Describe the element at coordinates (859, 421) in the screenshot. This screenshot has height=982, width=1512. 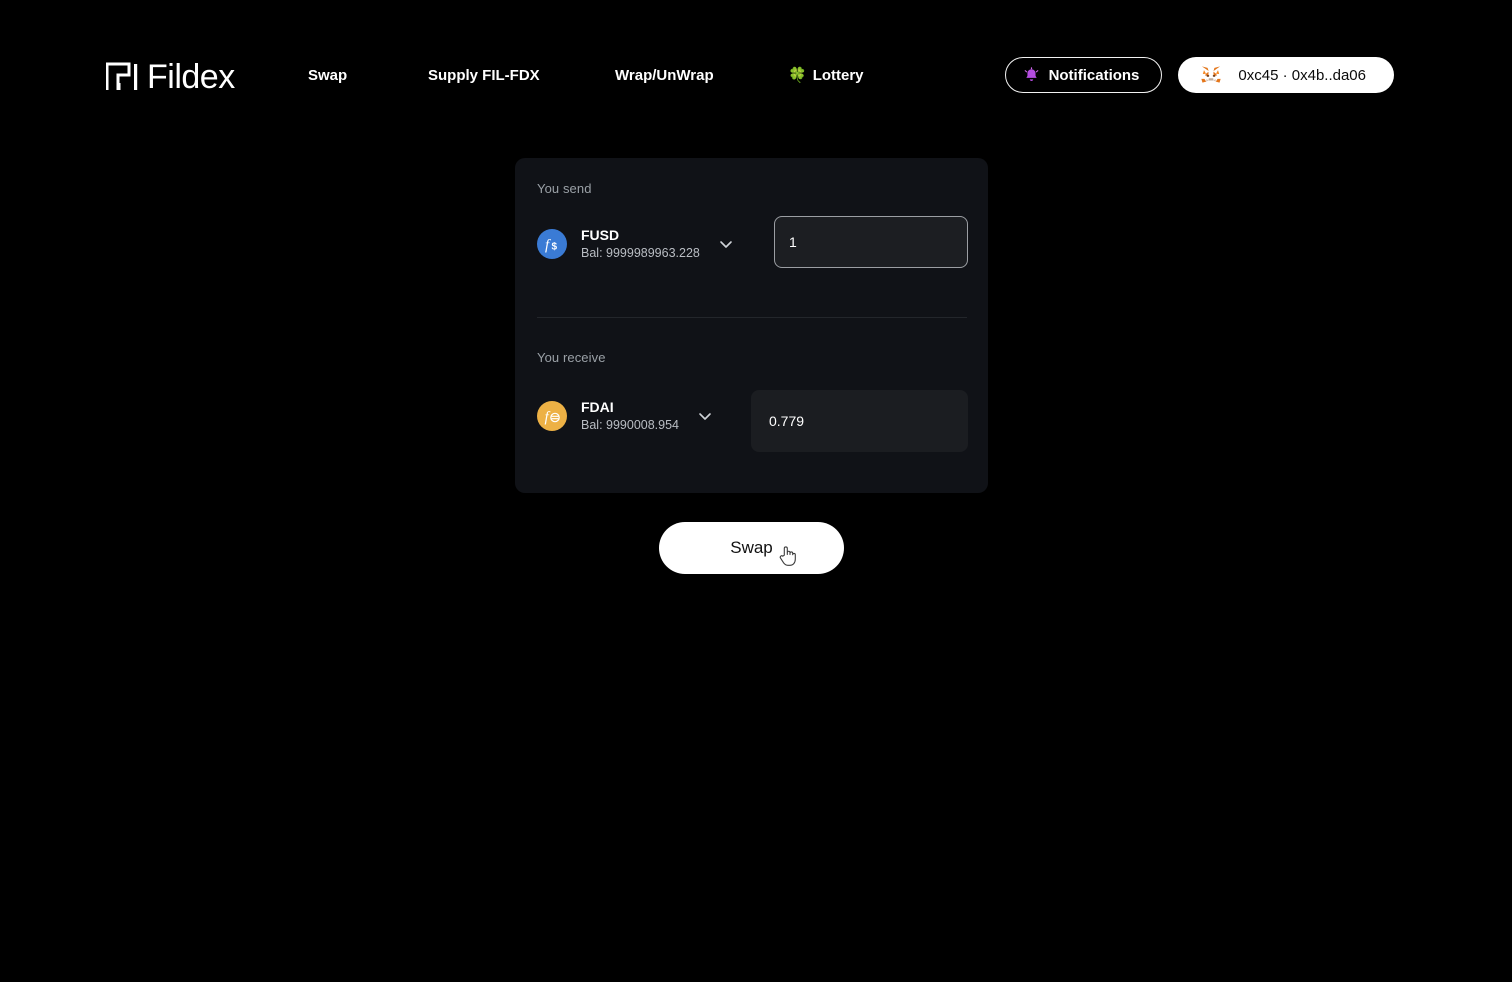
I see `receive-amount-value: 0.779` at that location.